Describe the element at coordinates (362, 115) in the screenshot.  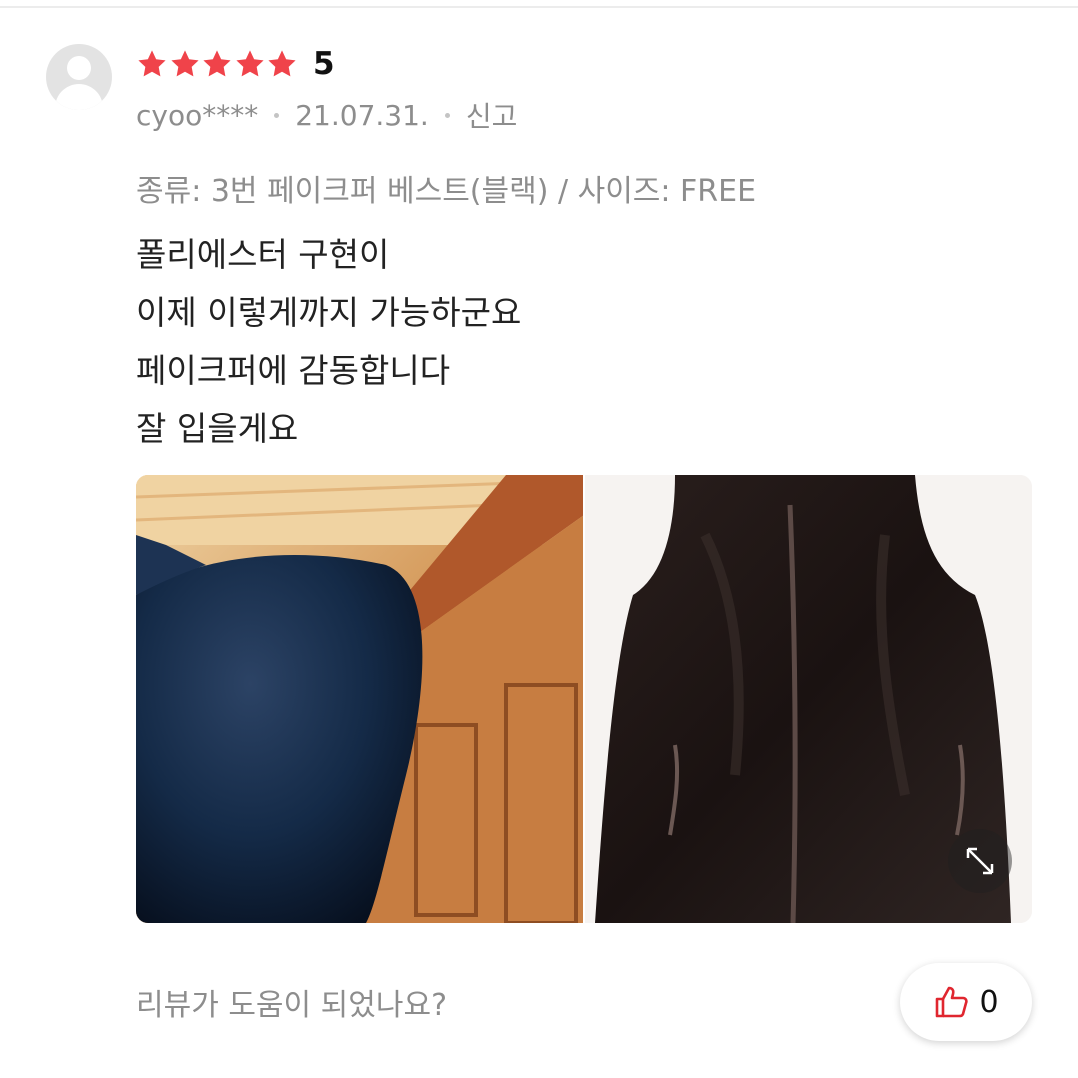
I see `review-date: 21.07.31.` at that location.